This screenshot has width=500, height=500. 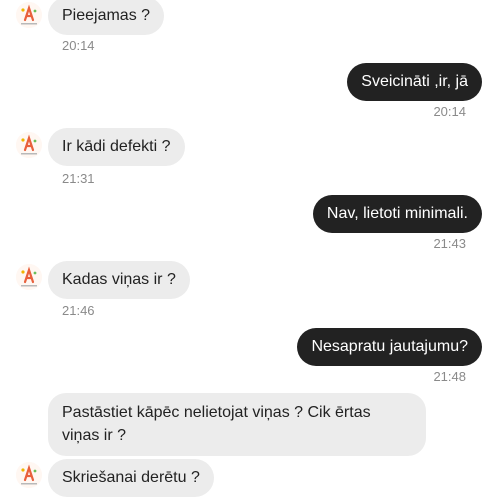 What do you see at coordinates (389, 347) in the screenshot?
I see `message-bubble-outgoing: Nesapratu jautajumu?` at bounding box center [389, 347].